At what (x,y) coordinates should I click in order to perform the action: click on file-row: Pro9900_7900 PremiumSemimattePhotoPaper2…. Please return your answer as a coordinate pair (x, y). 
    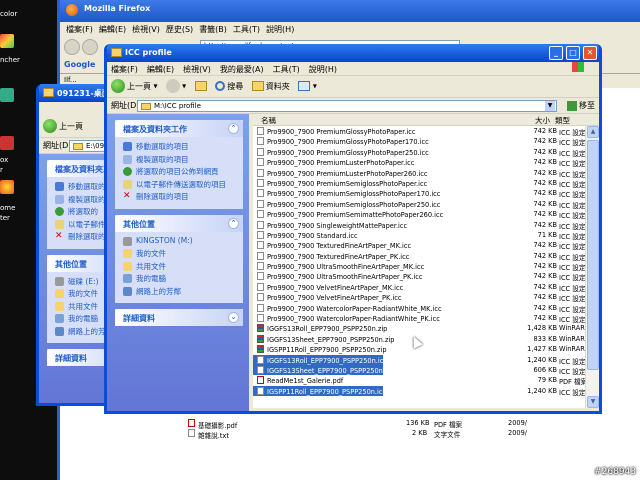
    Looking at the image, I should click on (426, 214).